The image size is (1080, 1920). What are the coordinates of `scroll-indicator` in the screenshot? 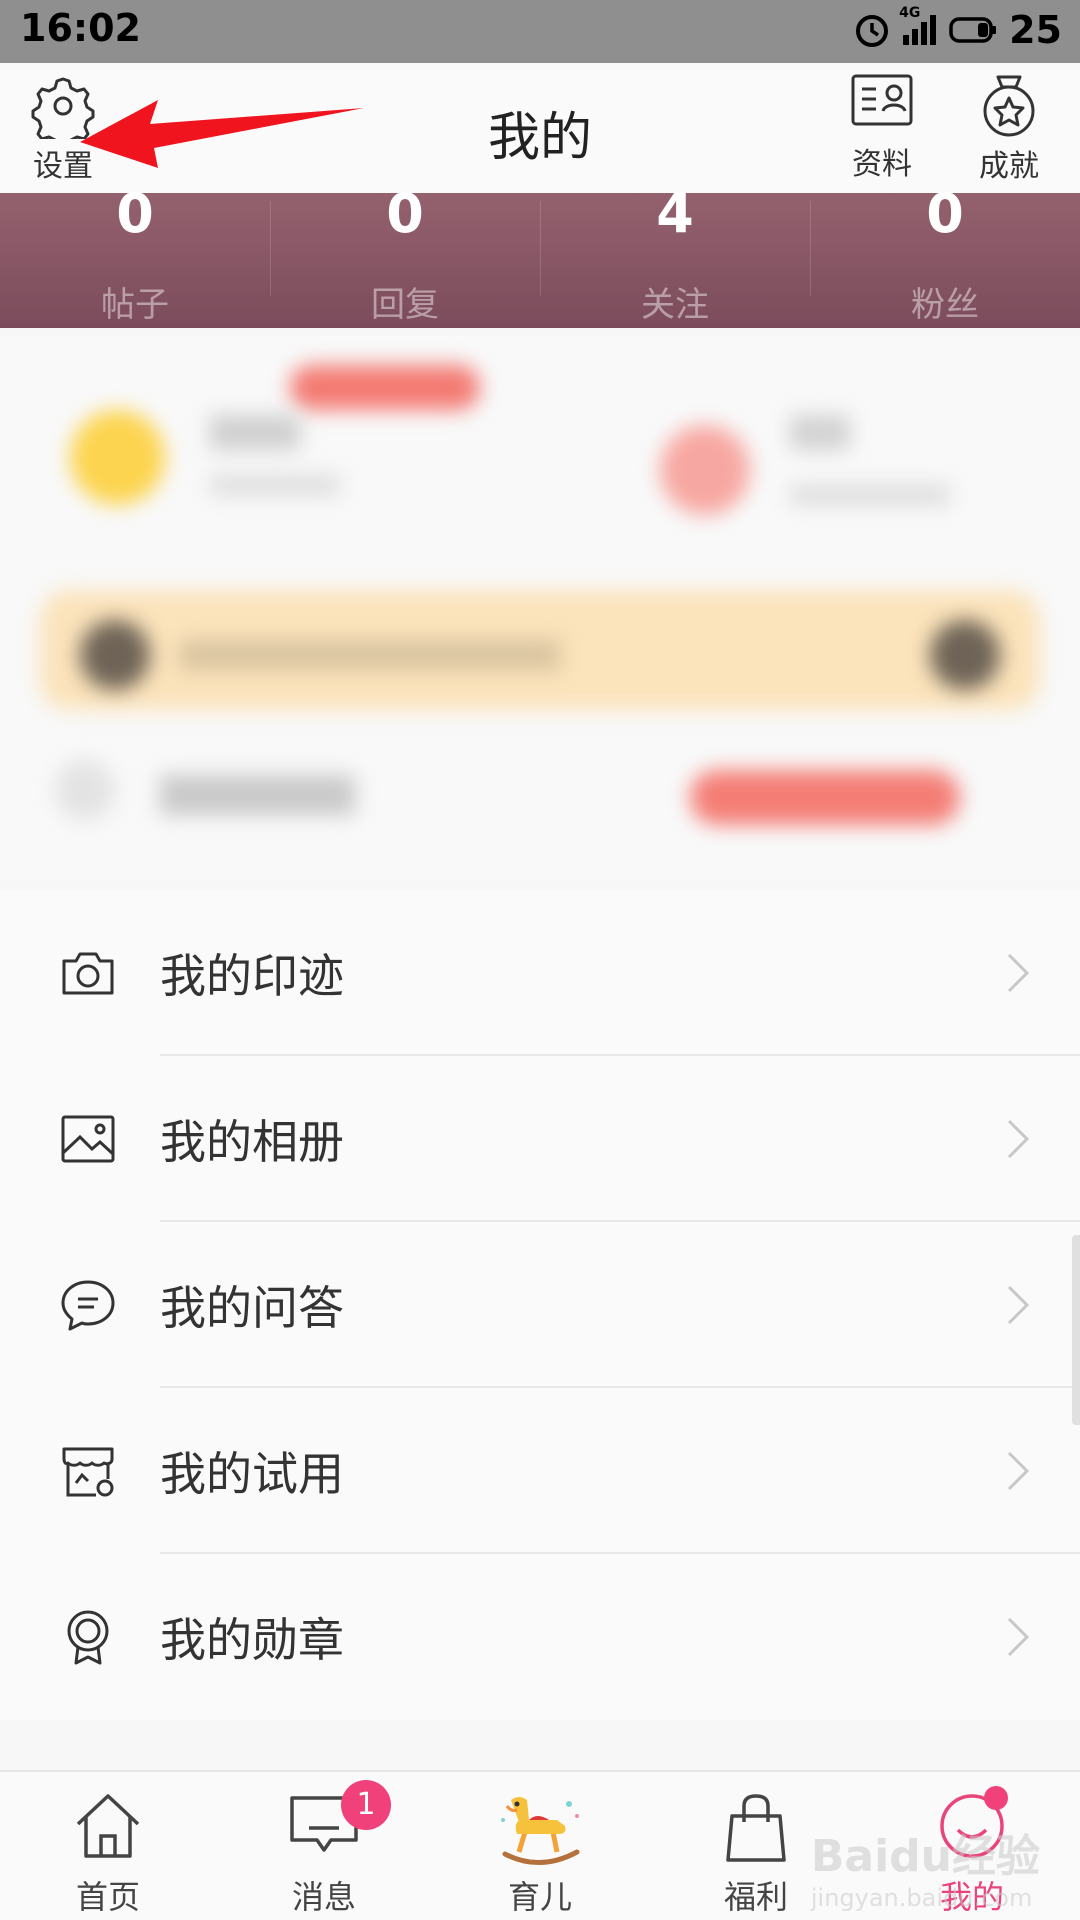 It's located at (1076, 1330).